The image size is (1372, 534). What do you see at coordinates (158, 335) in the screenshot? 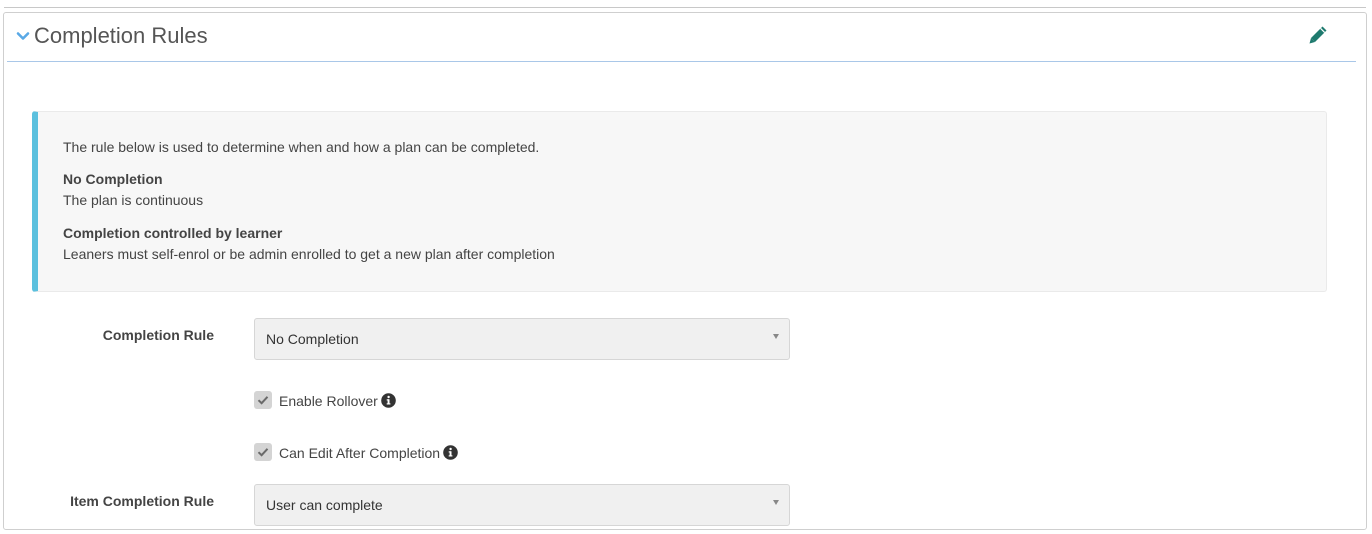
I see `completion-rule-label: Completion Rule` at bounding box center [158, 335].